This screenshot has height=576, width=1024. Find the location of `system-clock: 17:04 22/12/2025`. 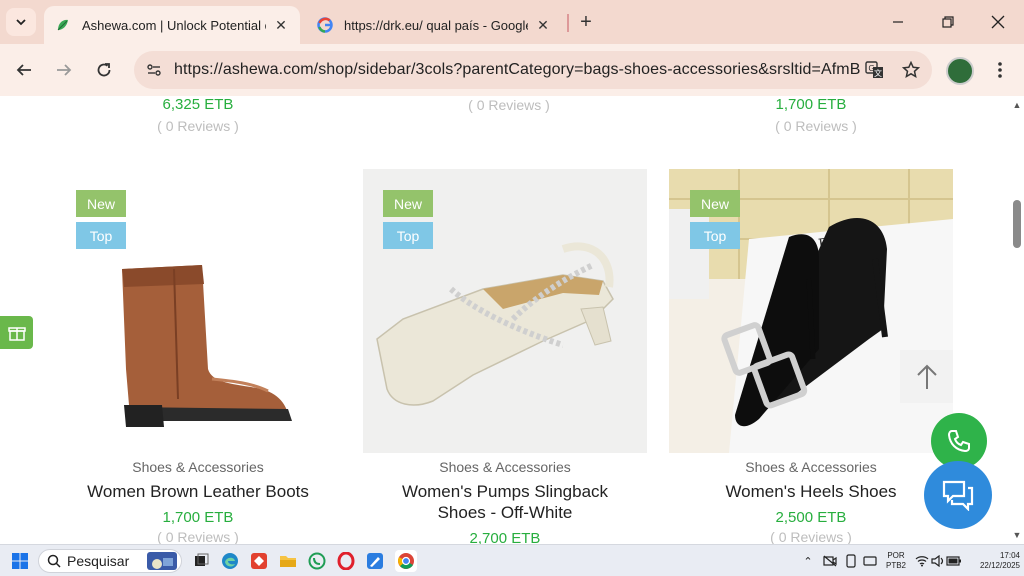

system-clock: 17:04 22/12/2025 is located at coordinates (992, 561).